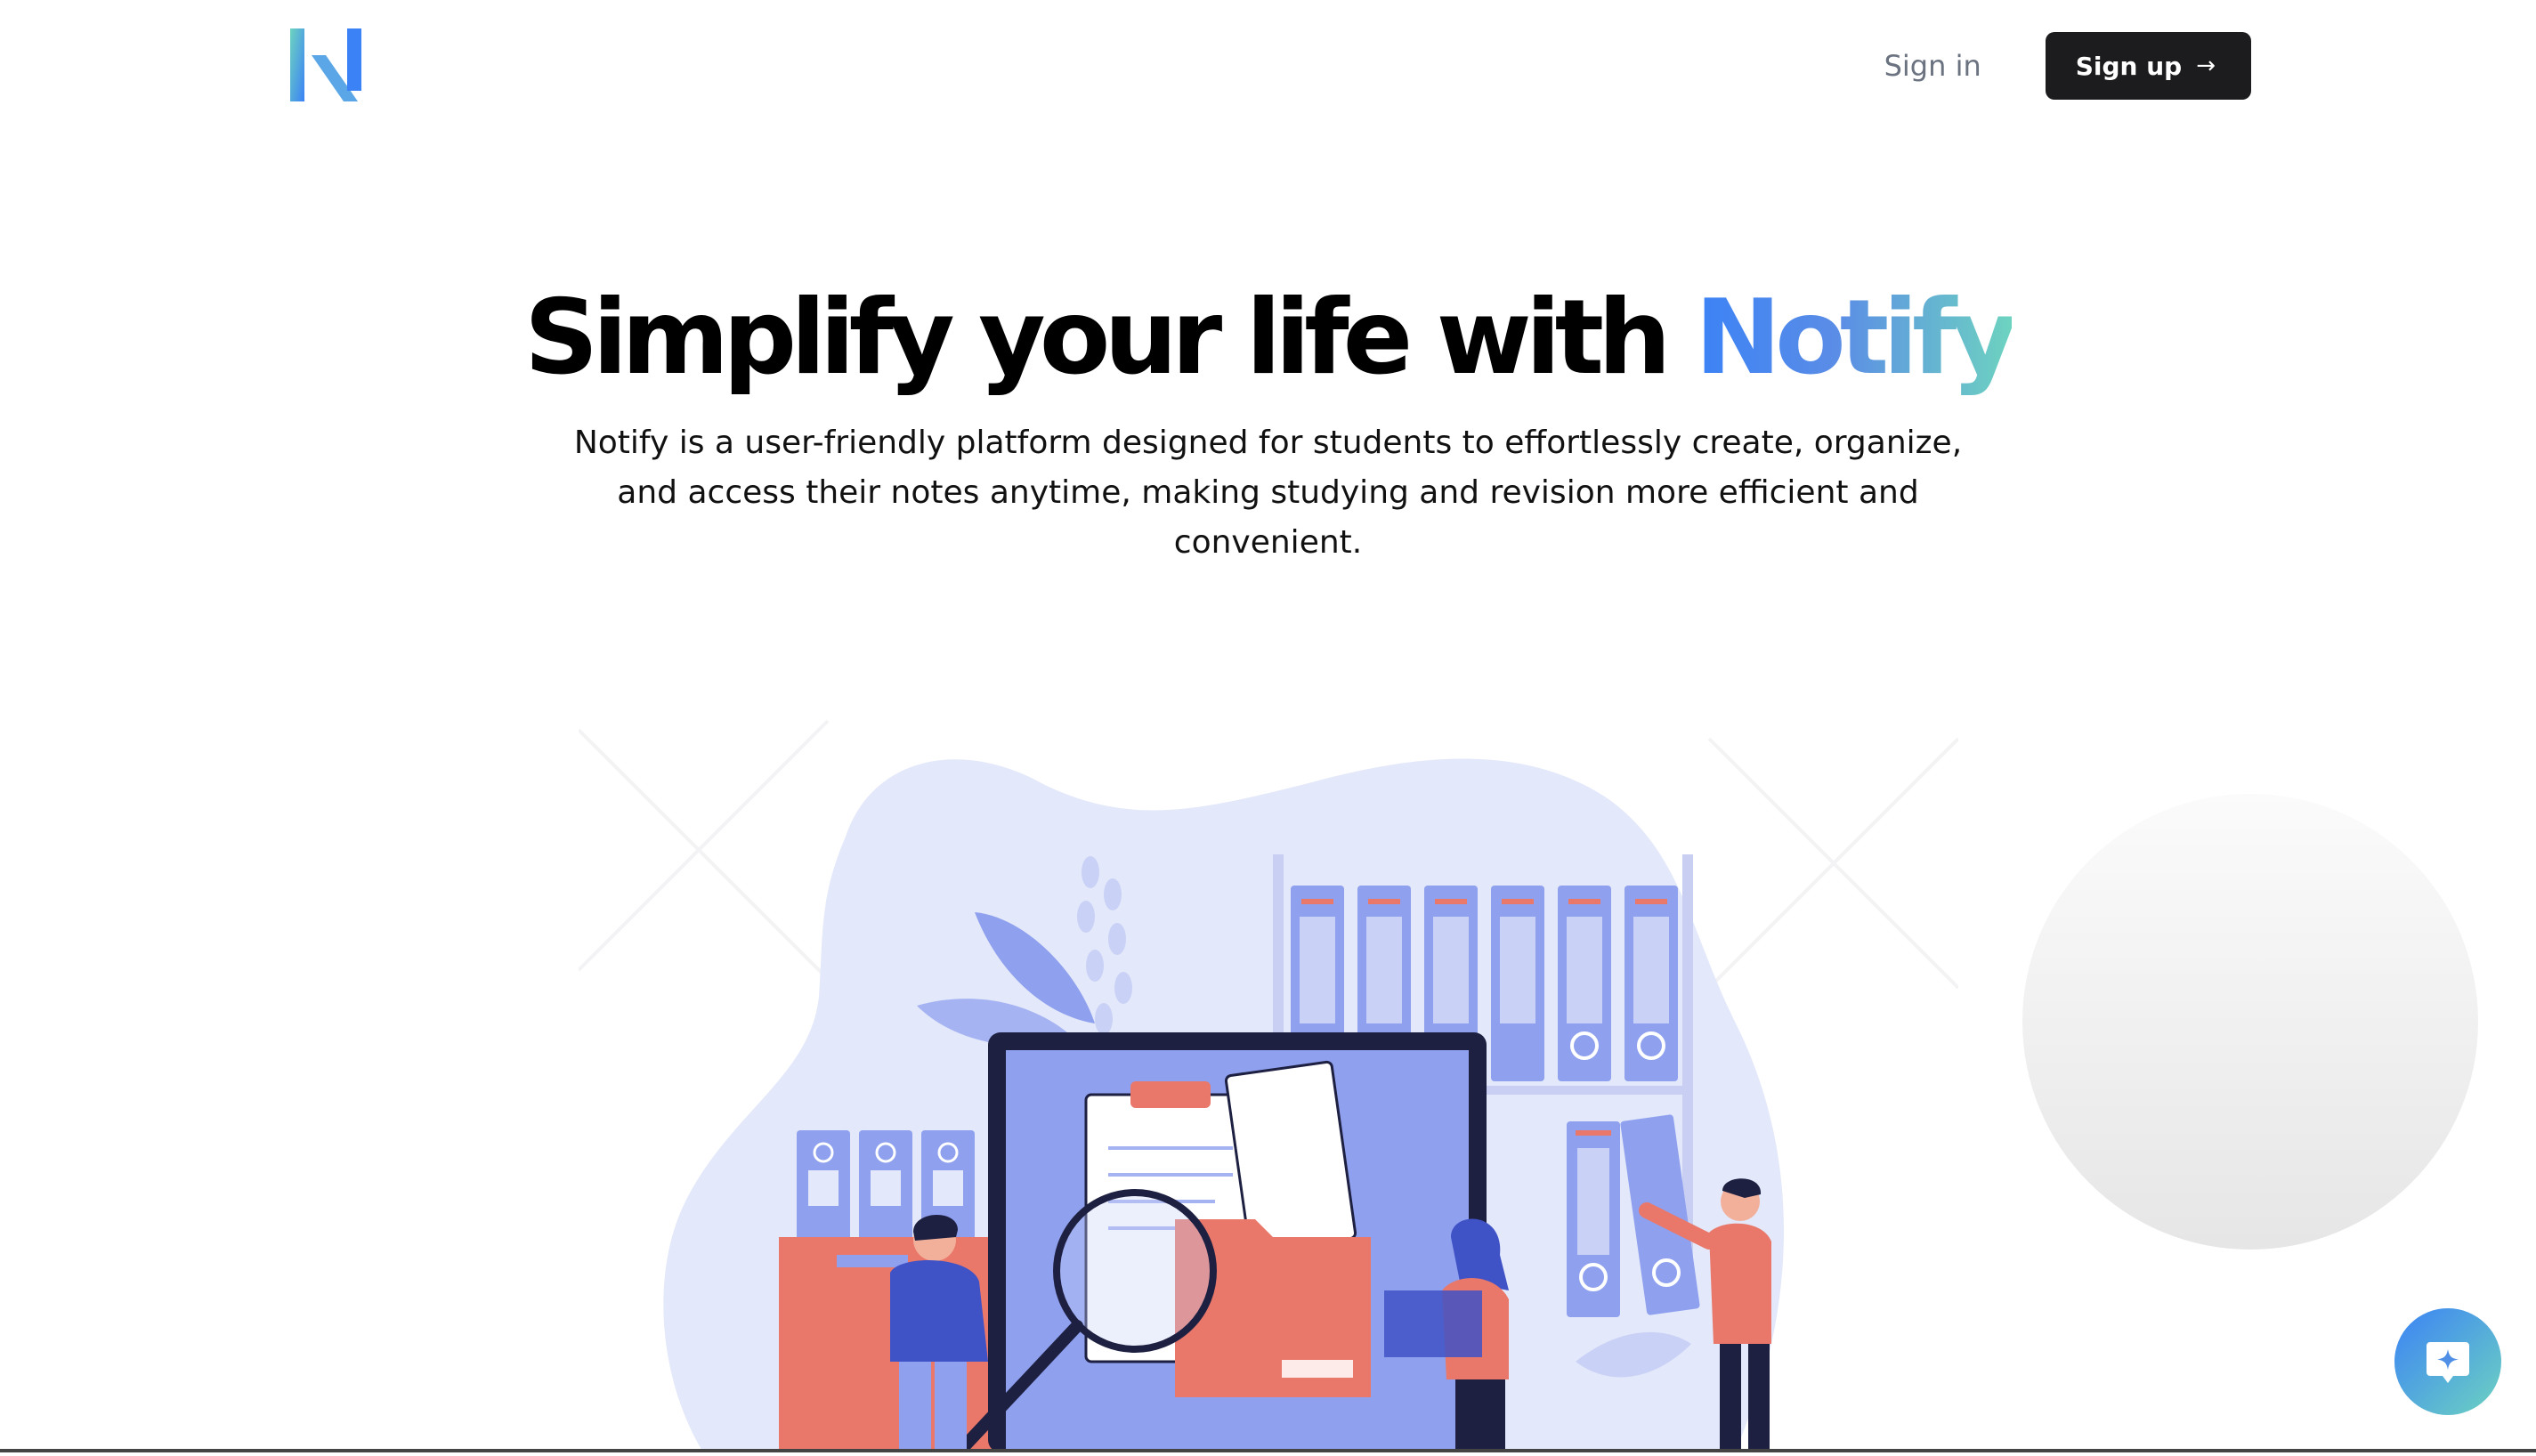  I want to click on hero-title: Simplify your life with Notify, so click(1268, 338).